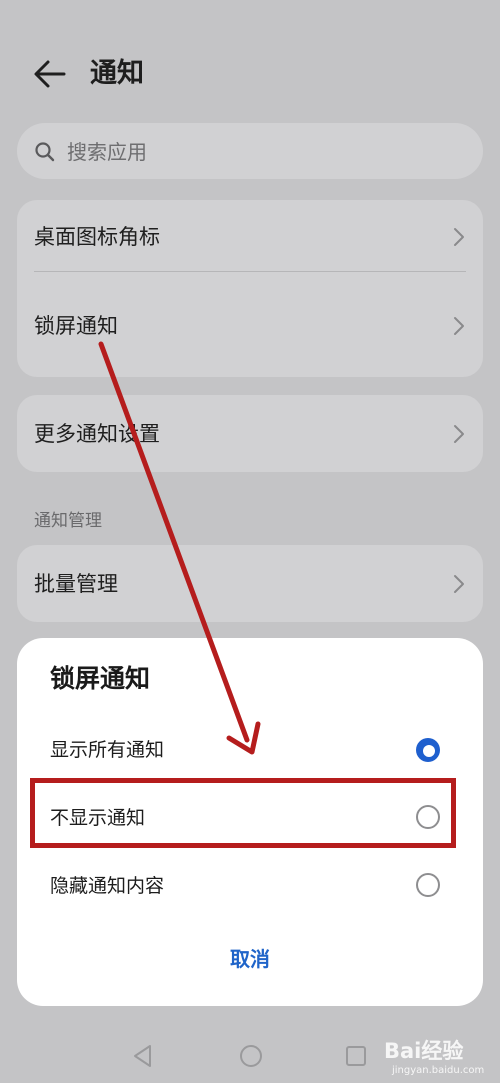 The height and width of the screenshot is (1083, 500). I want to click on radio-hide-content, so click(428, 885).